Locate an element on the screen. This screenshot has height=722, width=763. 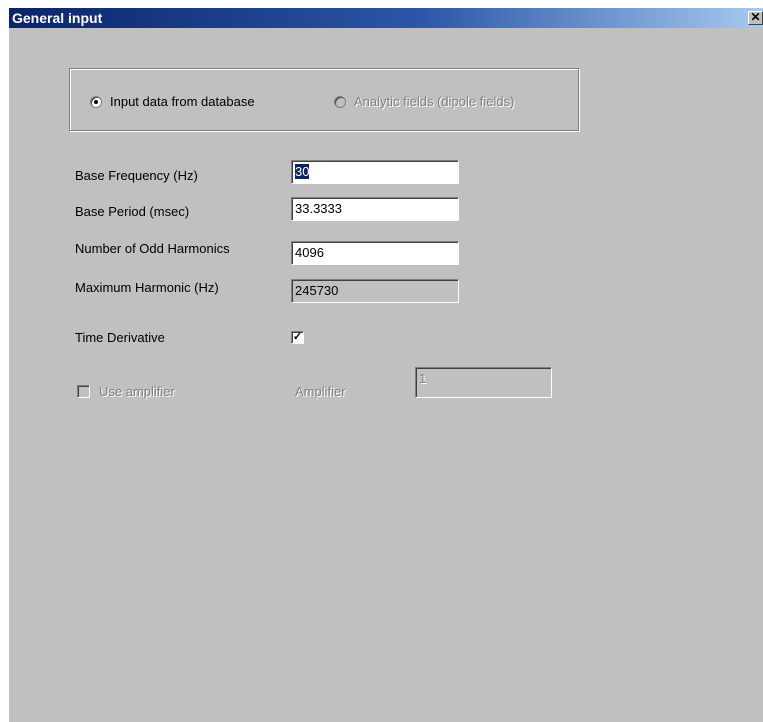
close-button: ✕ is located at coordinates (755, 18).